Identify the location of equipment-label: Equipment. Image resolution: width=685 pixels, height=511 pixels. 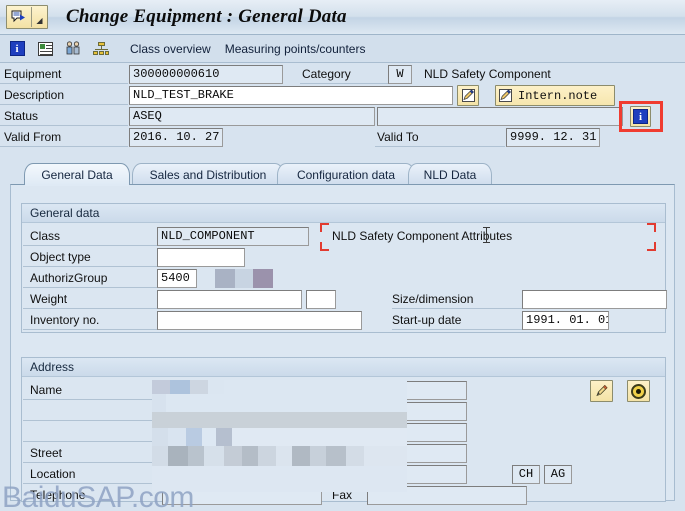
(33, 74).